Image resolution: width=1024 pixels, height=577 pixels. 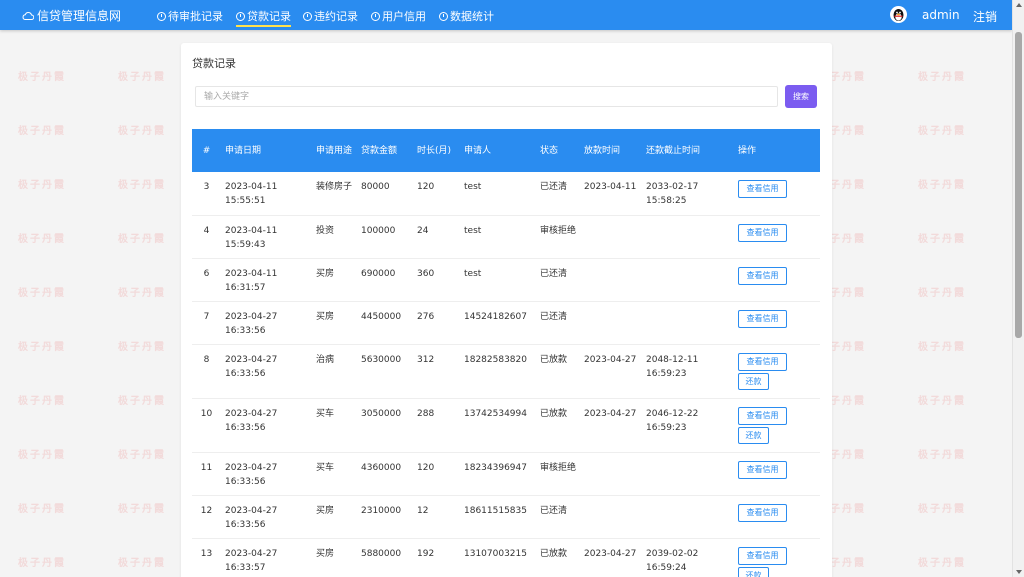 What do you see at coordinates (688, 194) in the screenshot?
I see `cell-deadline: 2033-02-17 15:58:25` at bounding box center [688, 194].